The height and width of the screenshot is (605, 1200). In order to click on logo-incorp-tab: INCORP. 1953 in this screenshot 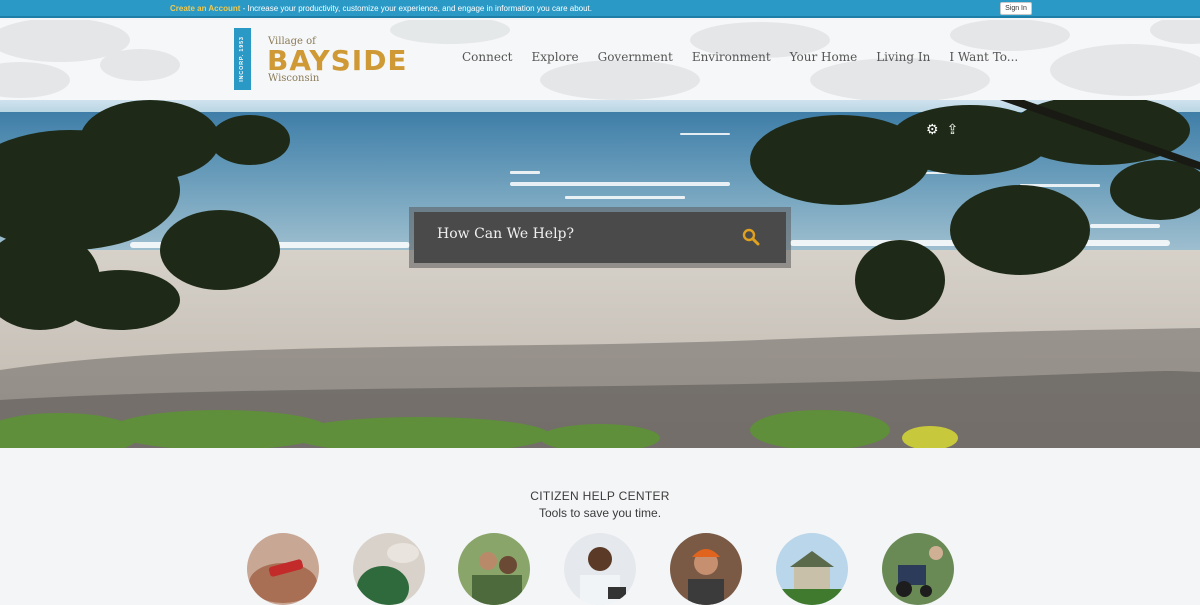, I will do `click(242, 59)`.